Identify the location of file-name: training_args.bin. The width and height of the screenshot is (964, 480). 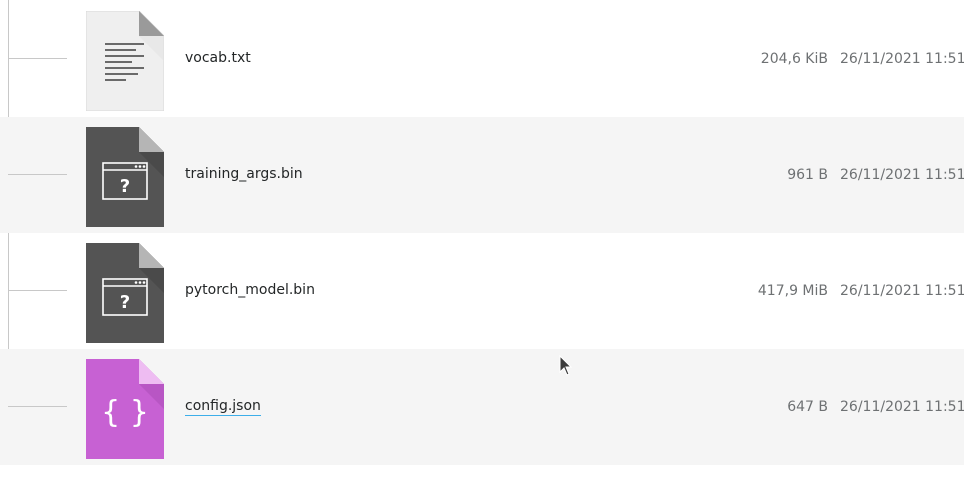
(244, 174).